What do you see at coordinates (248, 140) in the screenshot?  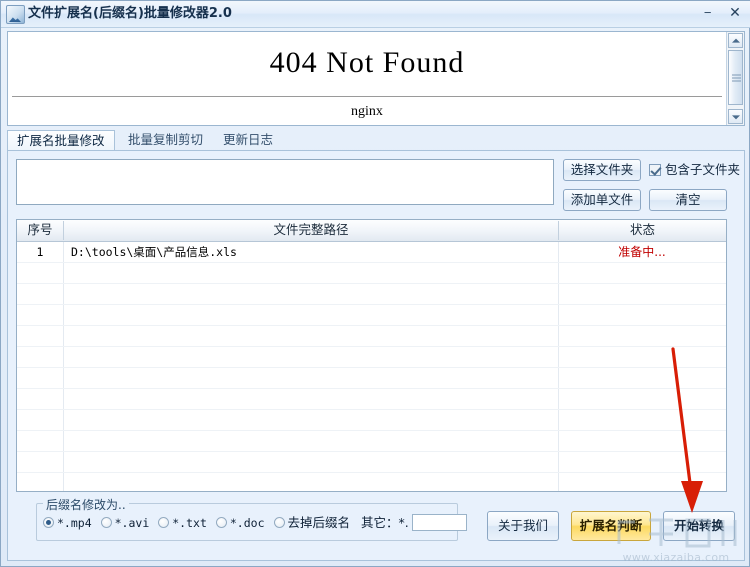 I see `tab-changelog: 更新日志` at bounding box center [248, 140].